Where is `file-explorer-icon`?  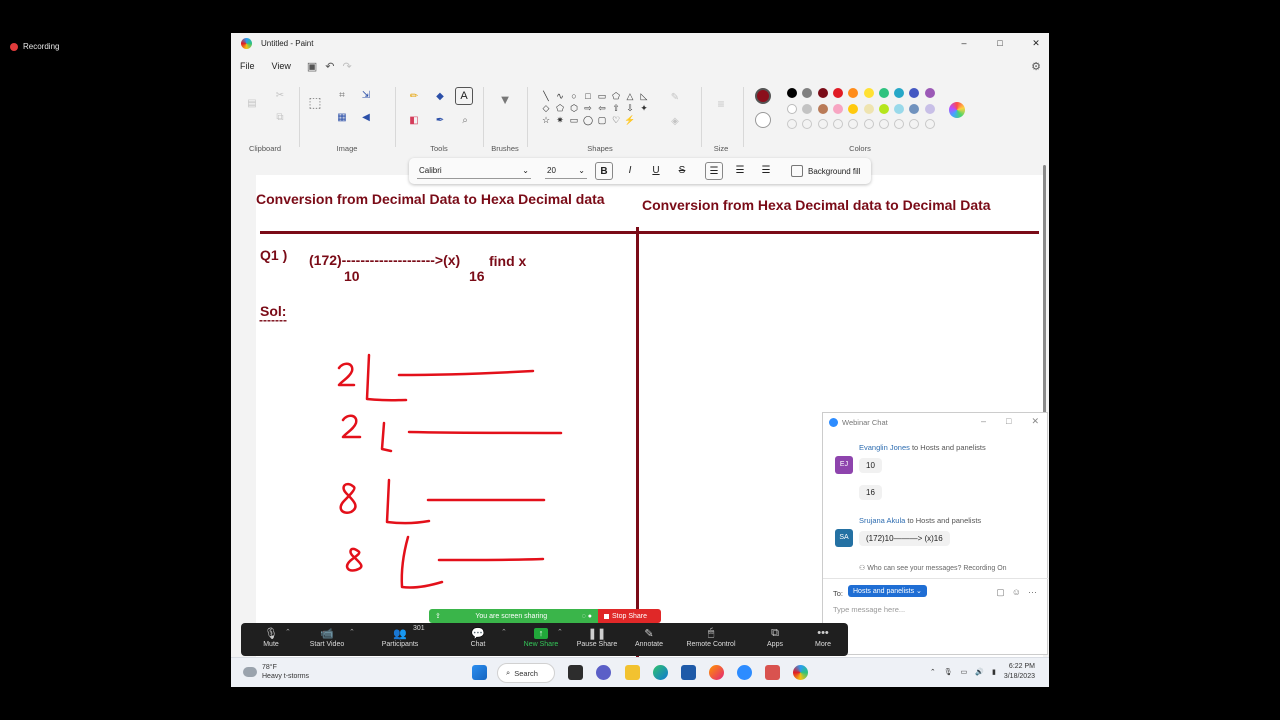
file-explorer-icon is located at coordinates (632, 672).